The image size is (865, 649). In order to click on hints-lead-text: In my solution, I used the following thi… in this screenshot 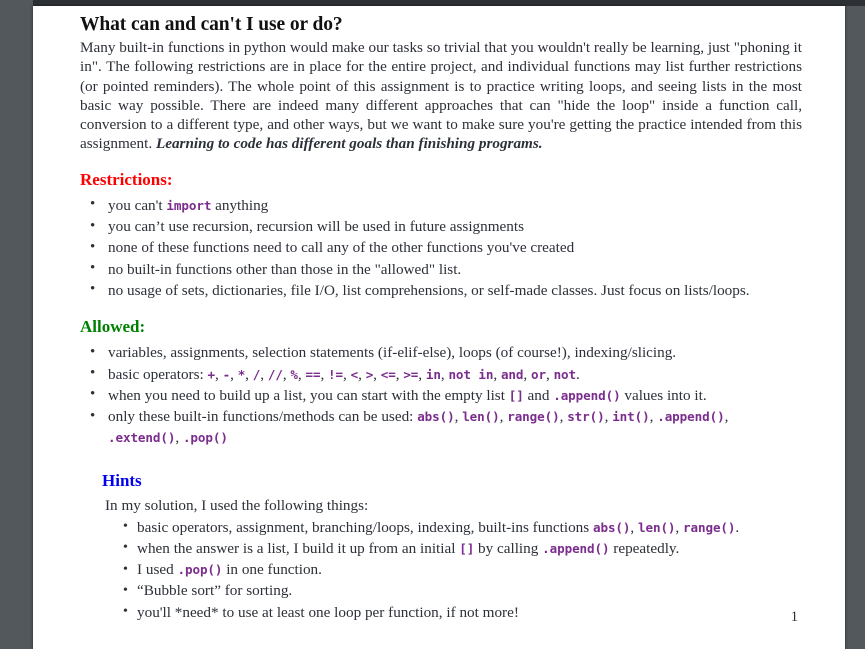, I will do `click(237, 505)`.